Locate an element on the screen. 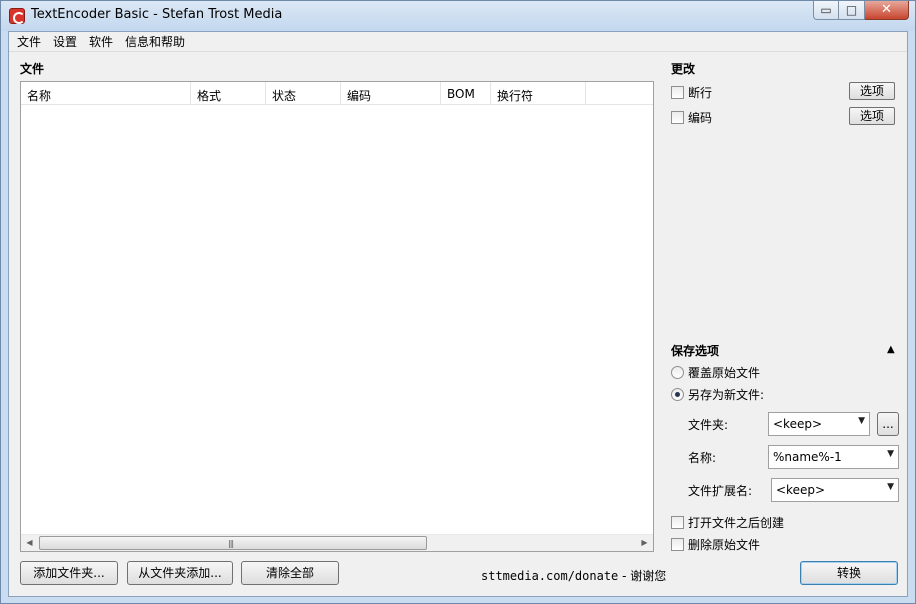 This screenshot has width=916, height=604. minimize-icon: ▭ is located at coordinates (826, 10).